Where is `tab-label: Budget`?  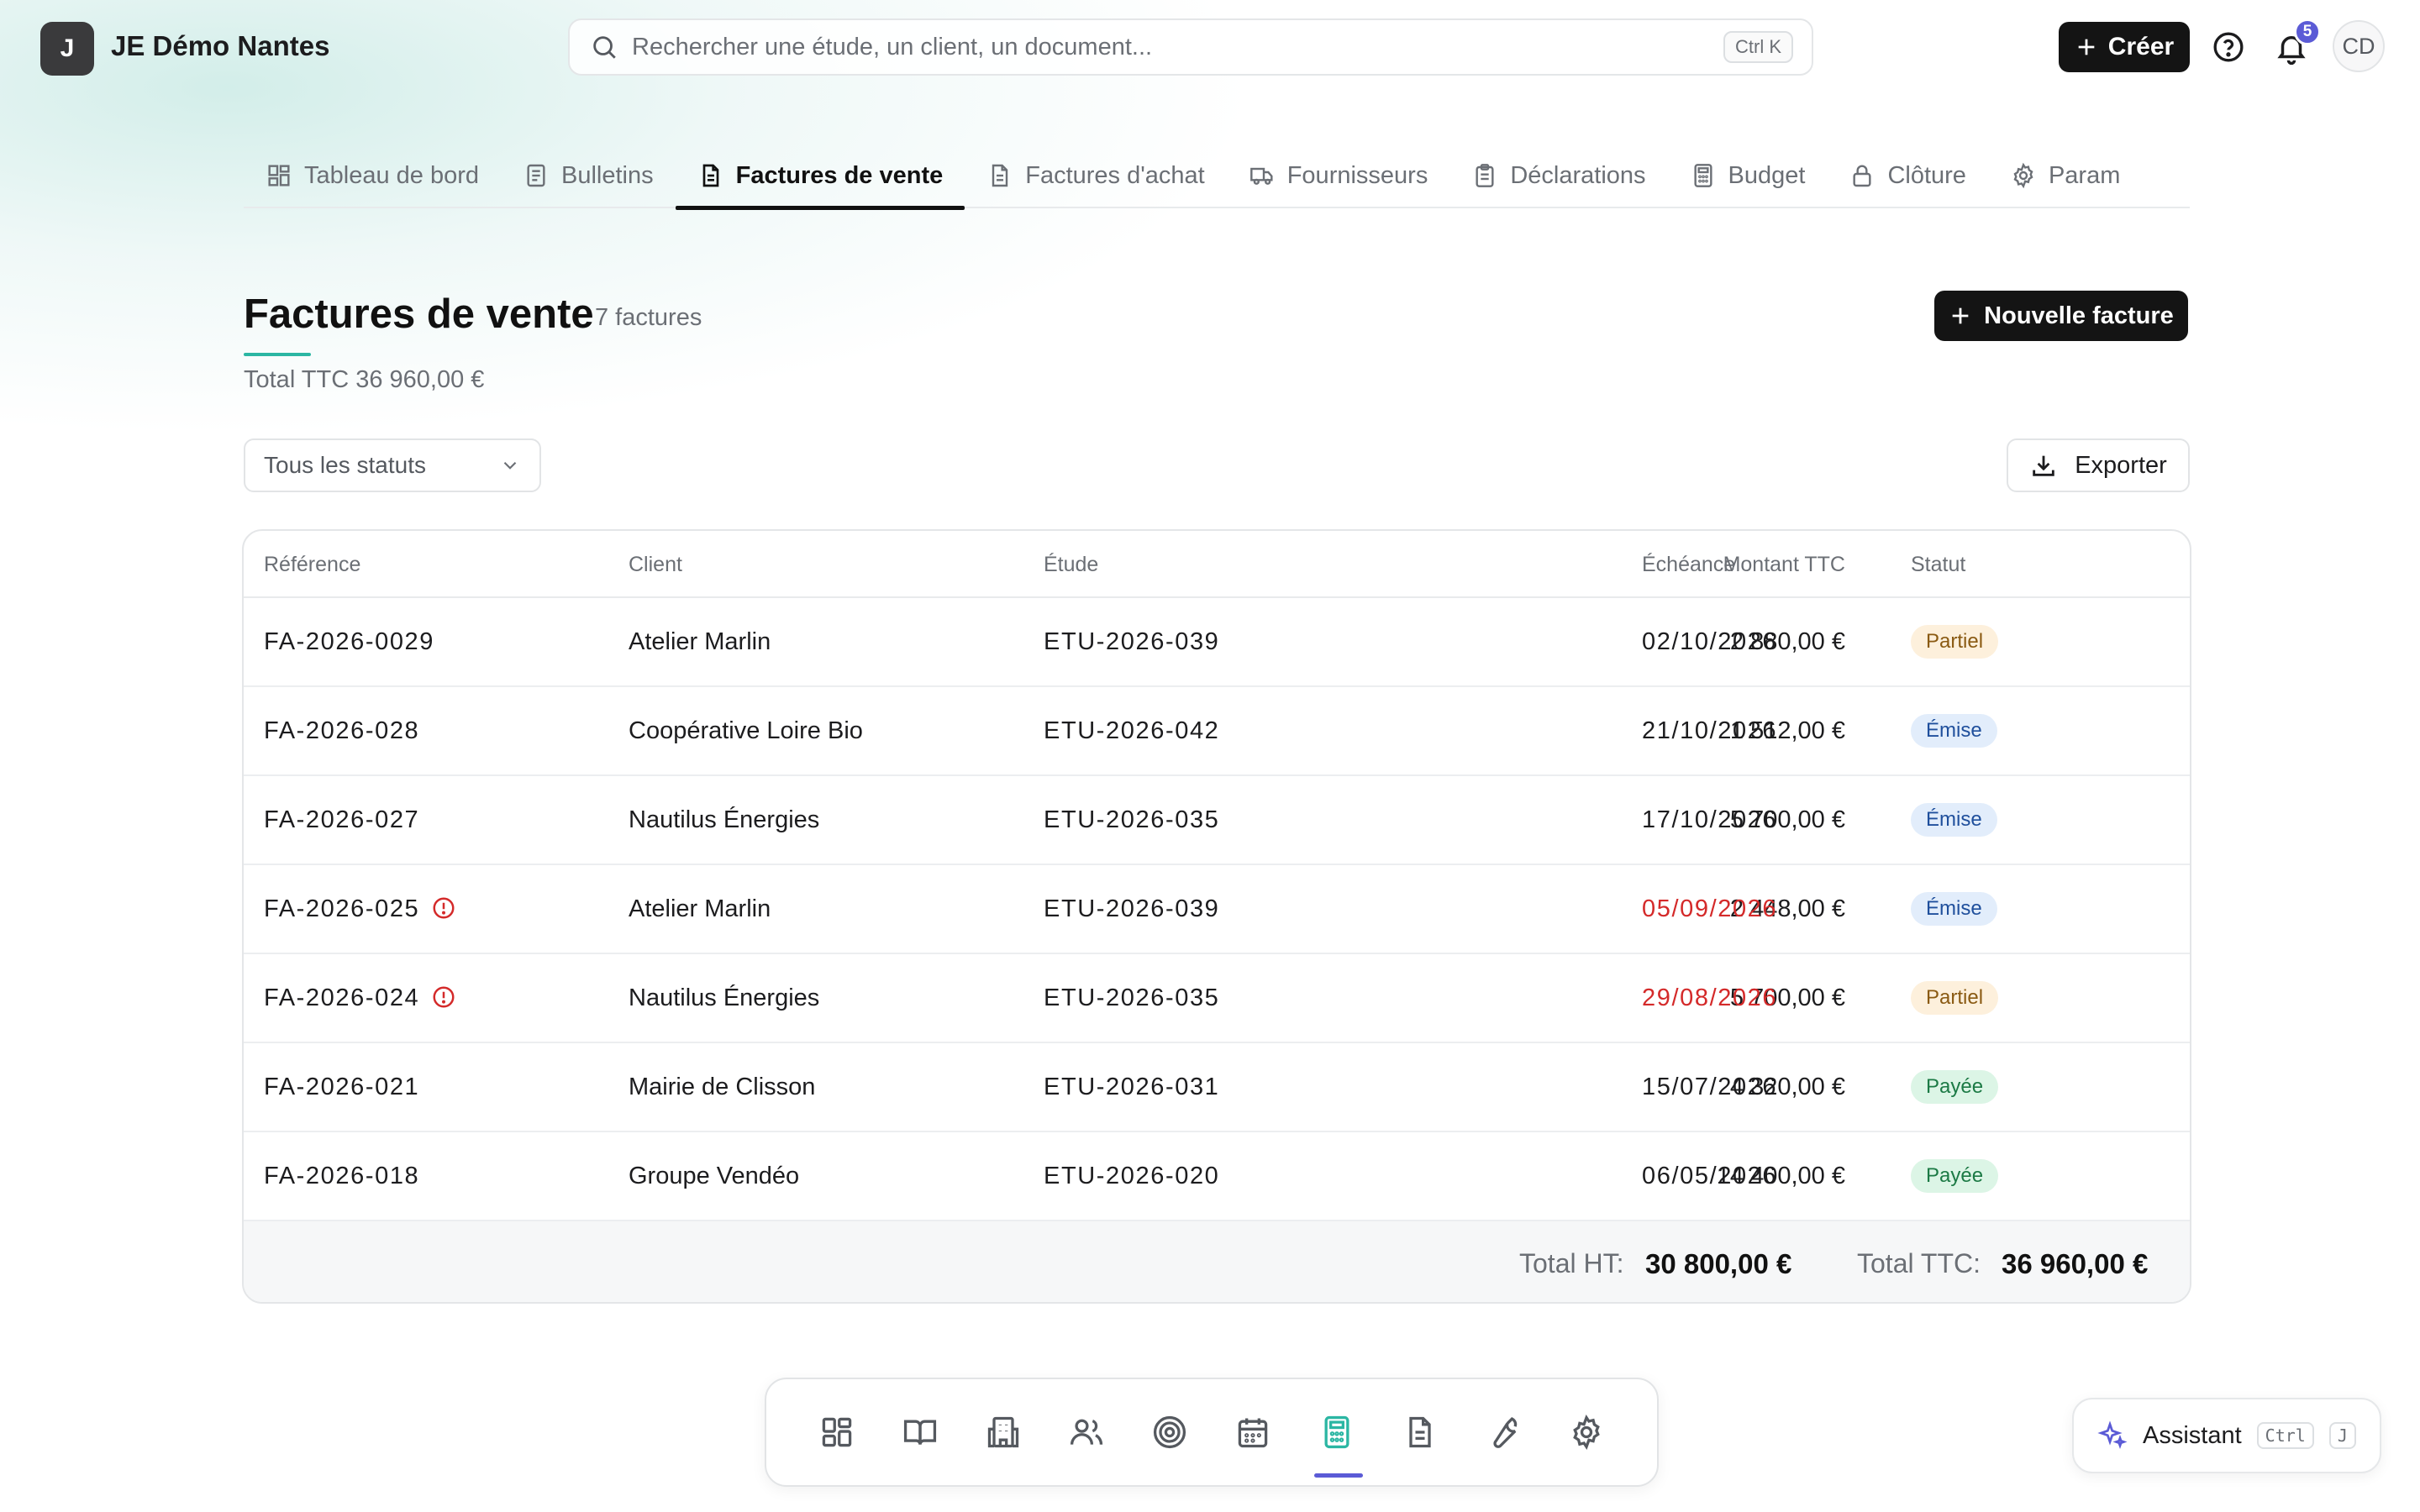 tab-label: Budget is located at coordinates (1767, 175).